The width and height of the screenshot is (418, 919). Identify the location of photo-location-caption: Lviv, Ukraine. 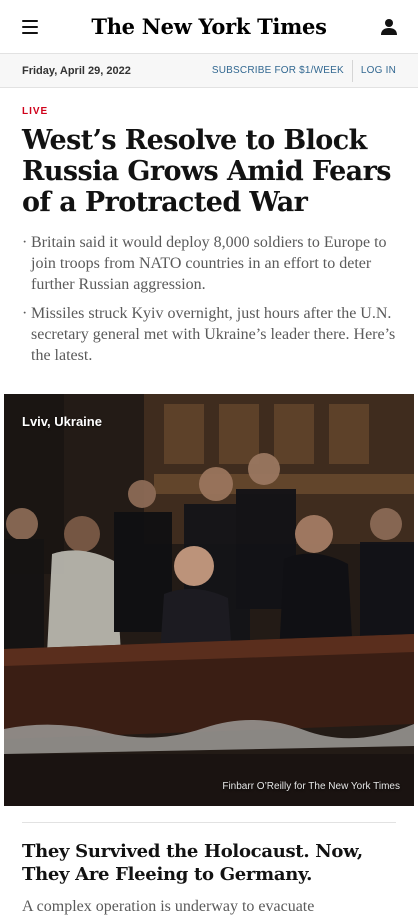
(62, 421).